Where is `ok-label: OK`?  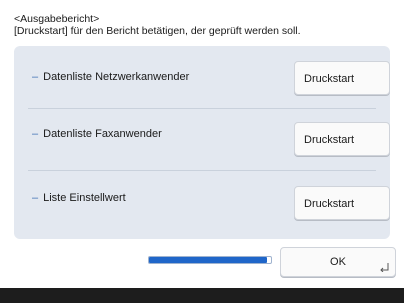
ok-label: OK is located at coordinates (338, 262).